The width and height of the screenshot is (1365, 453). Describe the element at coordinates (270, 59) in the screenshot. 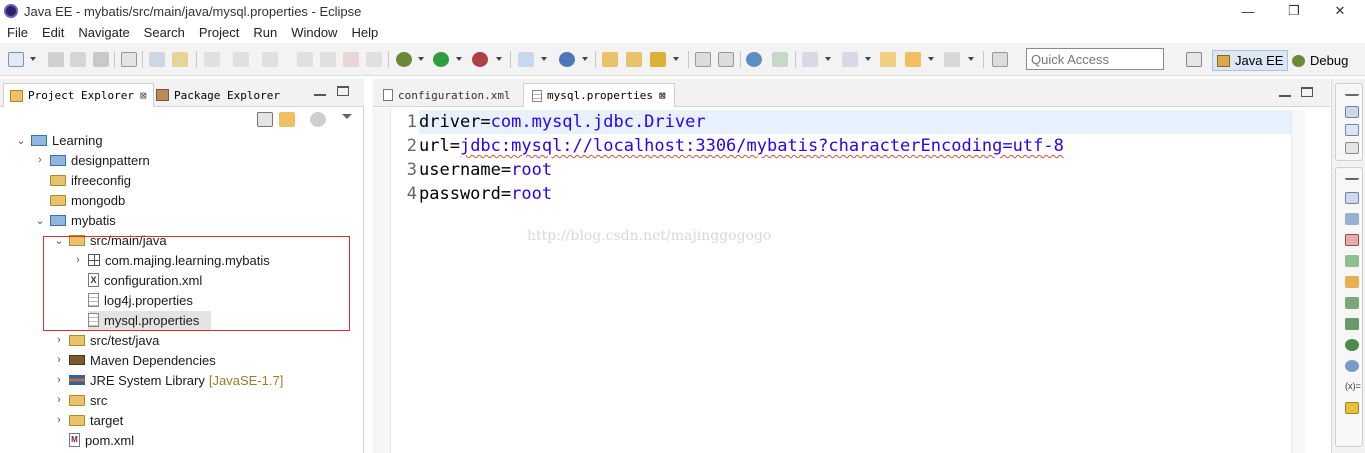

I see `redo-icon` at that location.